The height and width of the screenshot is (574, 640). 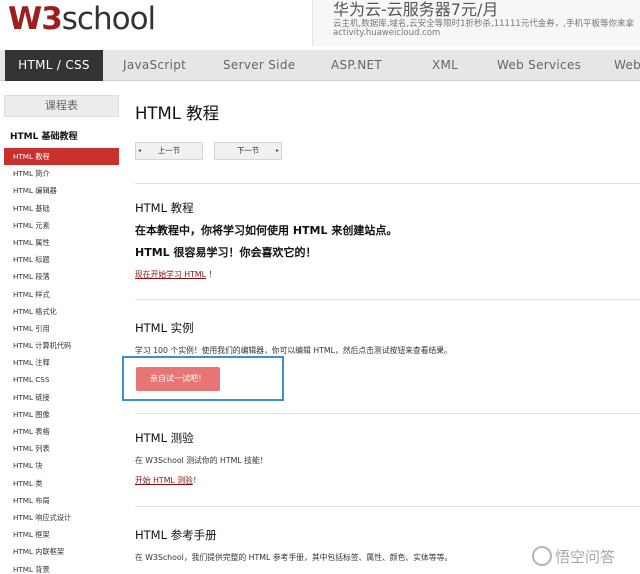 I want to click on sidebar-item: HTML 基础, so click(x=61, y=208).